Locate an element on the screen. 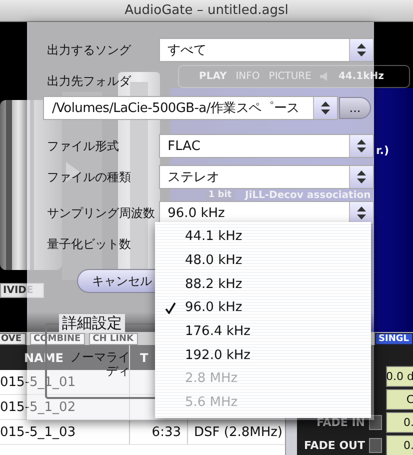  fade-label: FADE IN is located at coordinates (340, 422).